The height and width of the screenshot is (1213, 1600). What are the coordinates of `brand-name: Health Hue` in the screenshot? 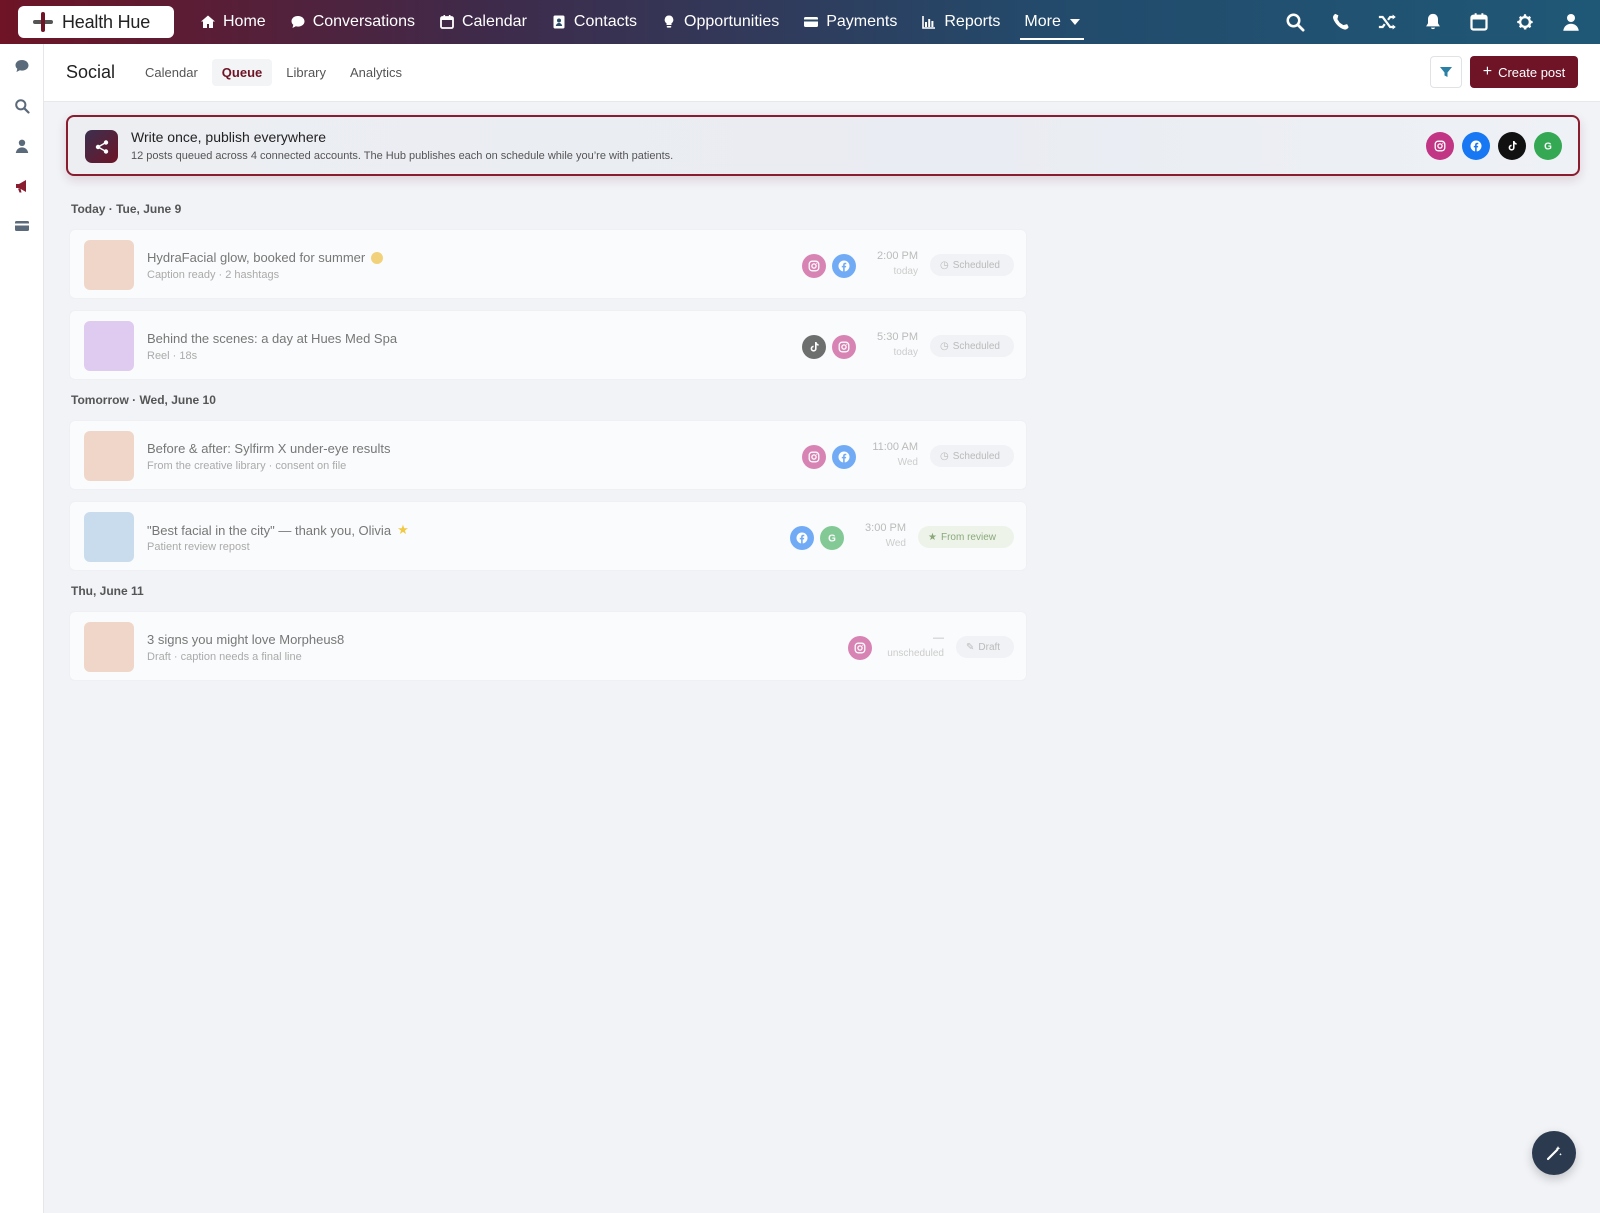 It's located at (106, 21).